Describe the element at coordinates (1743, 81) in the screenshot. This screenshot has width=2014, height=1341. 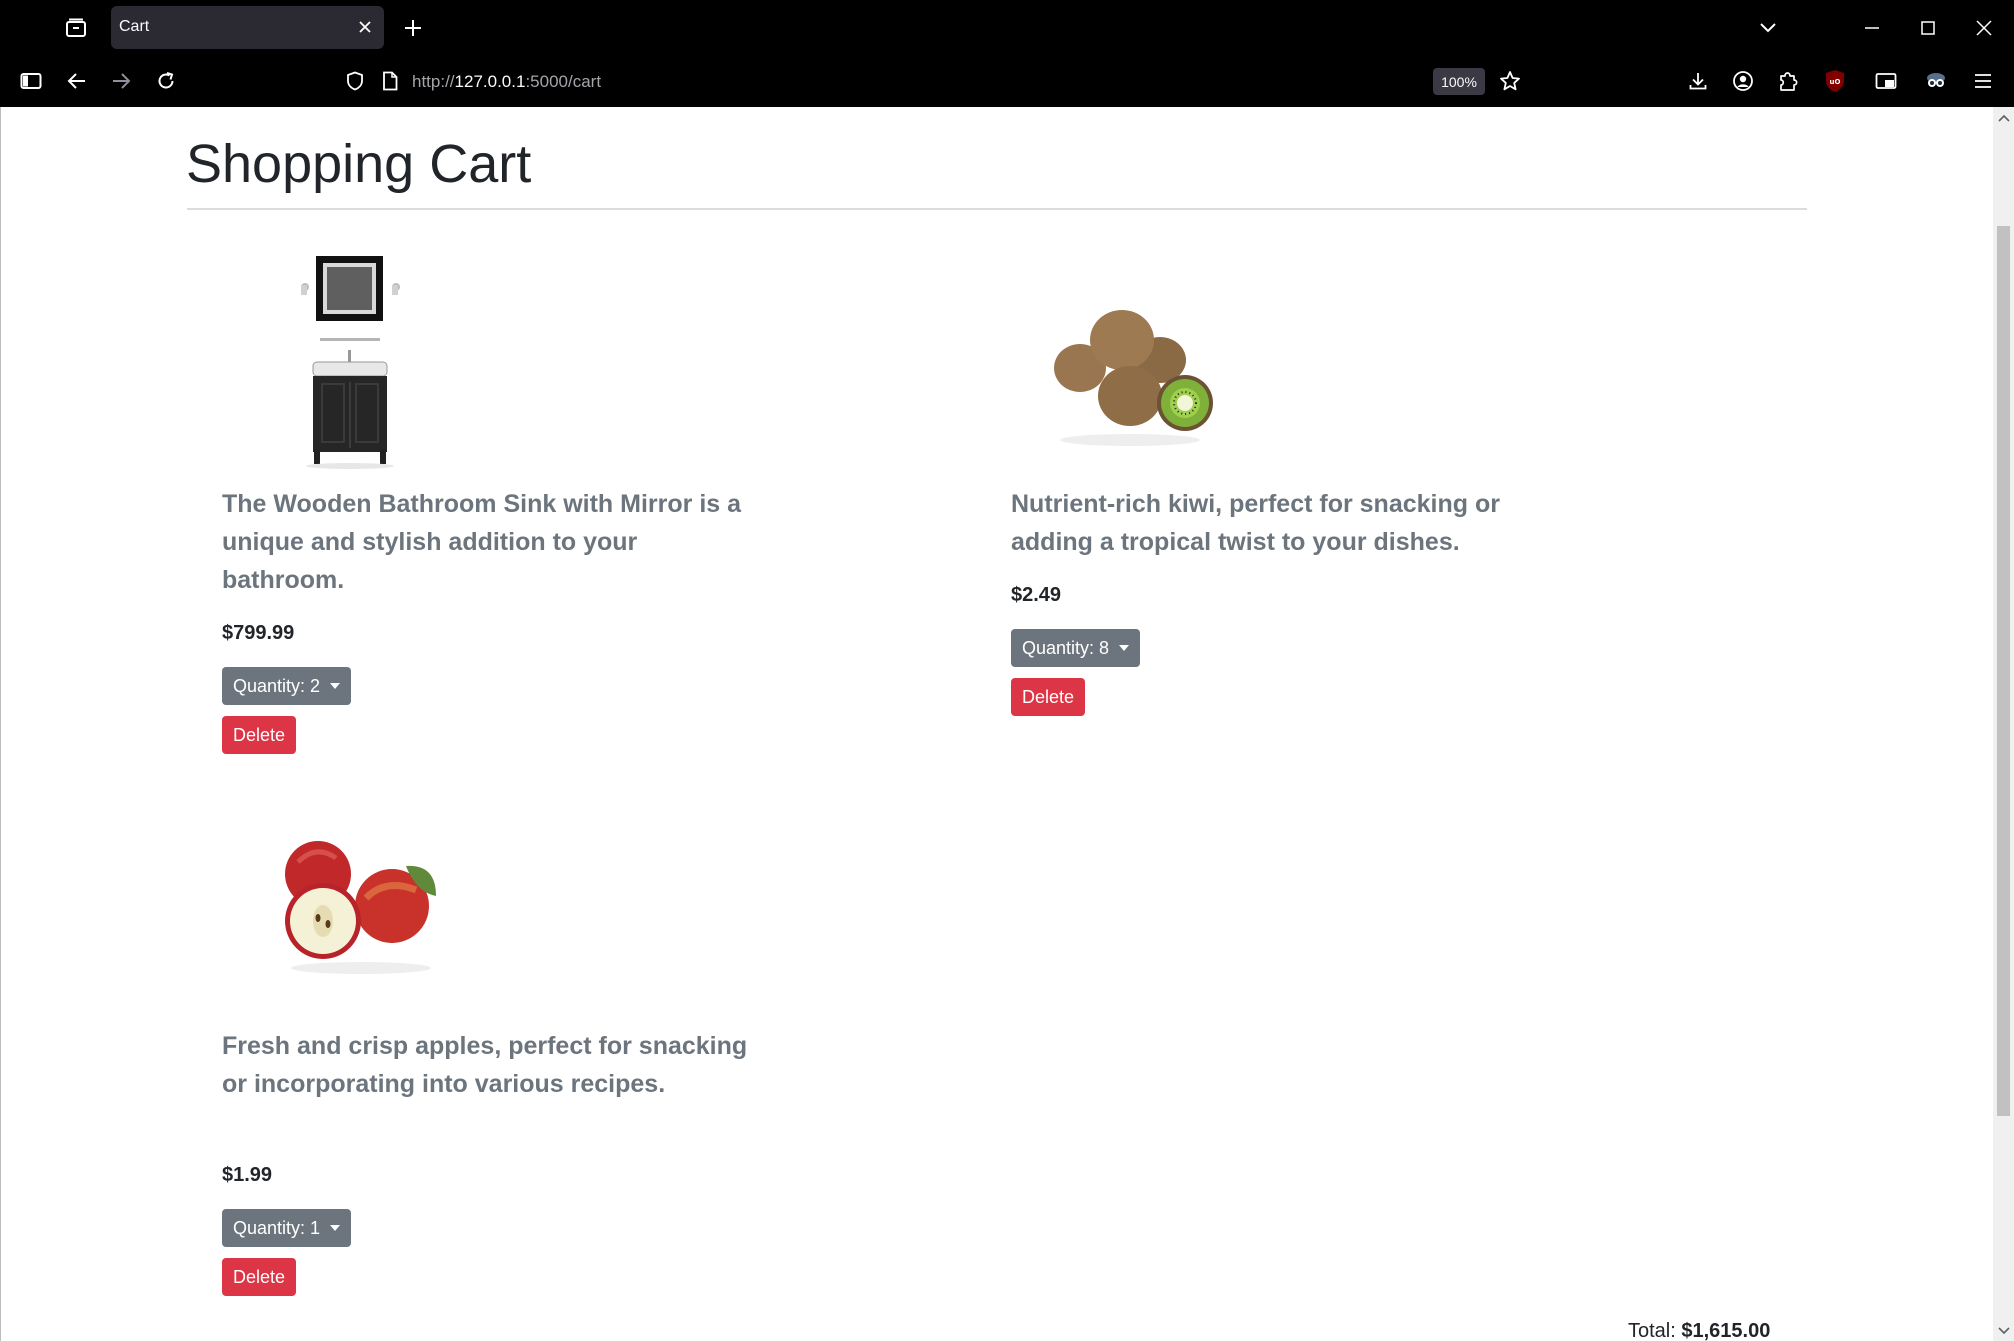
I see `account-icon` at that location.